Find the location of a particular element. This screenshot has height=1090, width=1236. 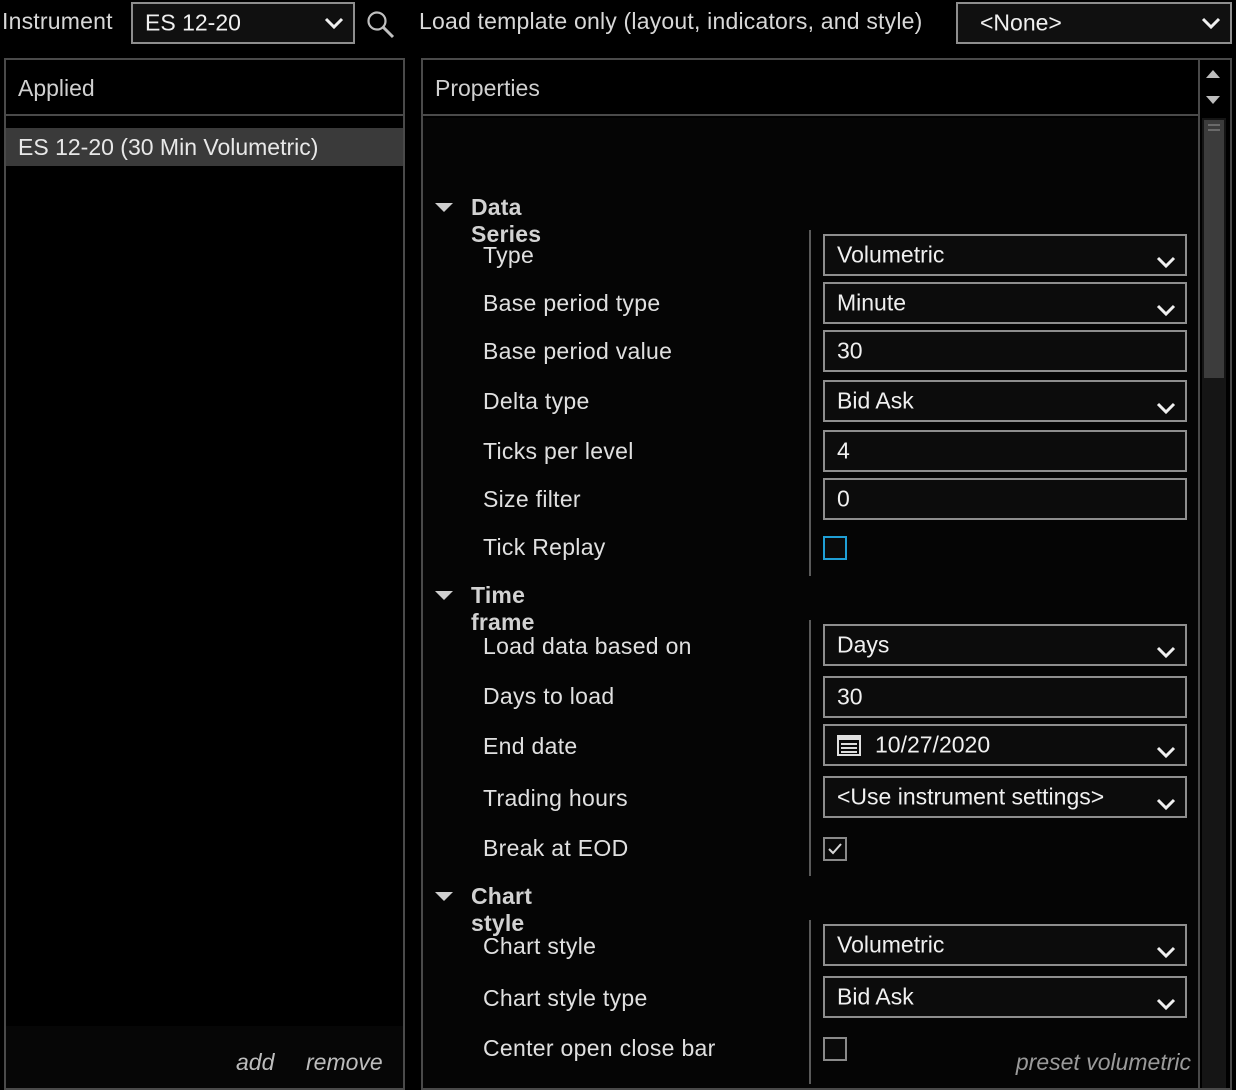

base-period-value-value: 30 is located at coordinates (850, 350).